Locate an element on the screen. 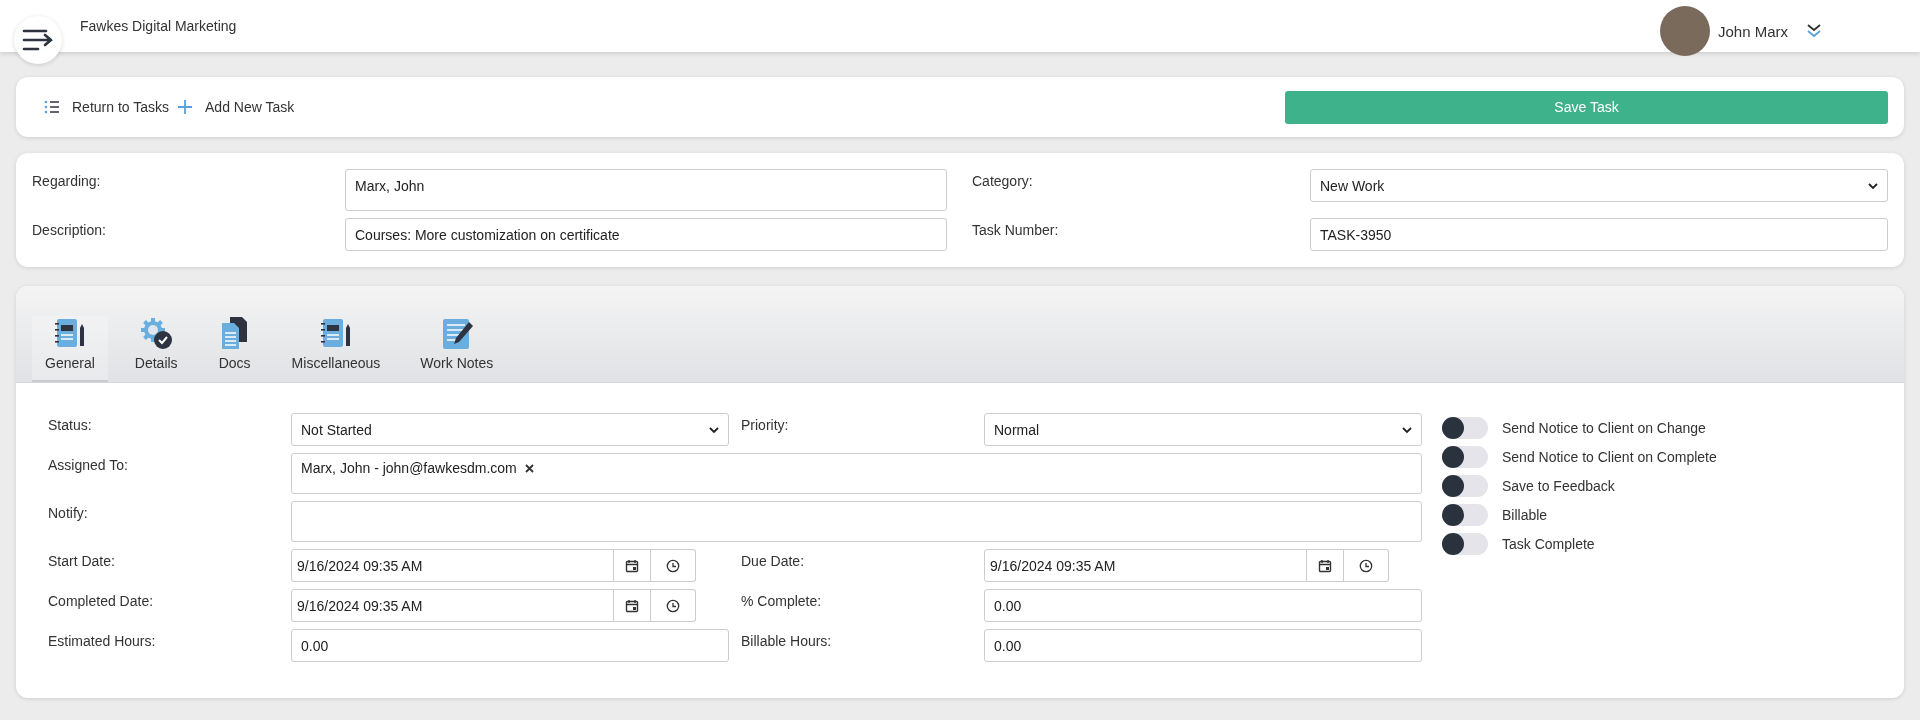  toggle-label: Task Complete is located at coordinates (1548, 544).